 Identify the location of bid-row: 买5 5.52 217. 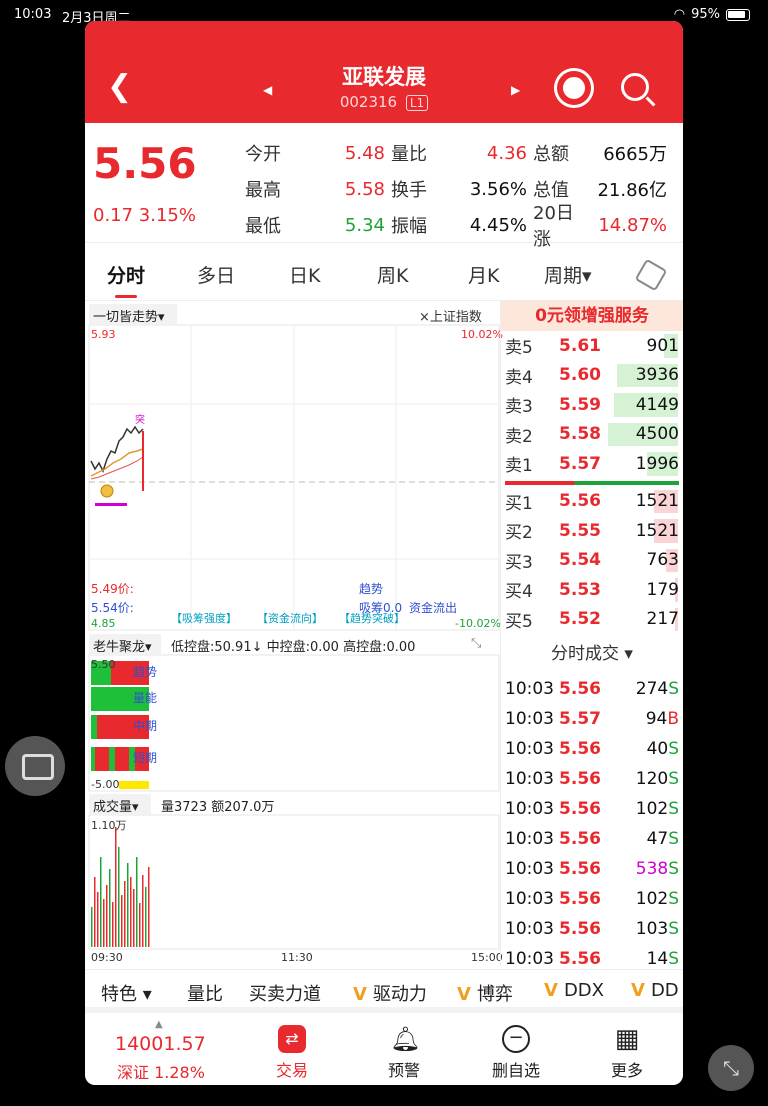
(592, 620).